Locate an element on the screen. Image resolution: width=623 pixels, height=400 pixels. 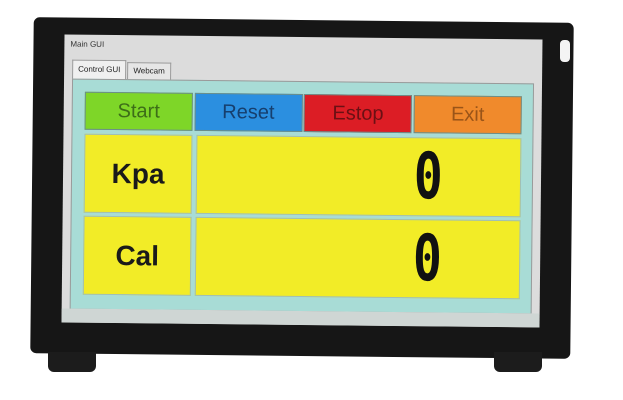
tab-webcam: Webcam is located at coordinates (149, 71).